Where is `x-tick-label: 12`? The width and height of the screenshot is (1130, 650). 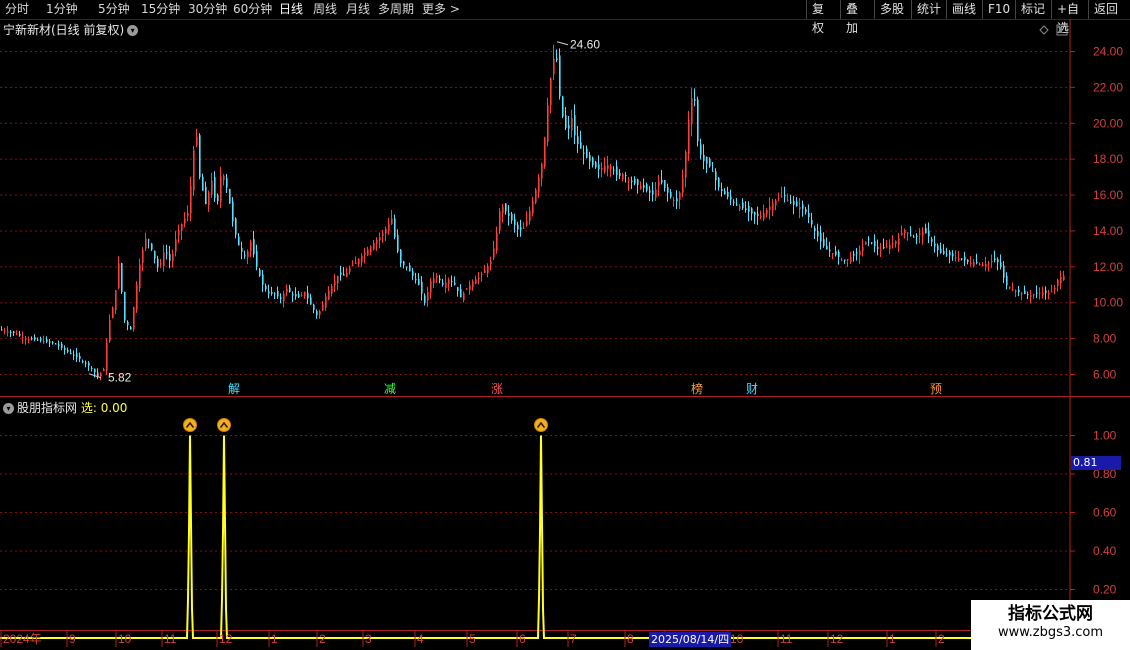
x-tick-label: 12 is located at coordinates (226, 639).